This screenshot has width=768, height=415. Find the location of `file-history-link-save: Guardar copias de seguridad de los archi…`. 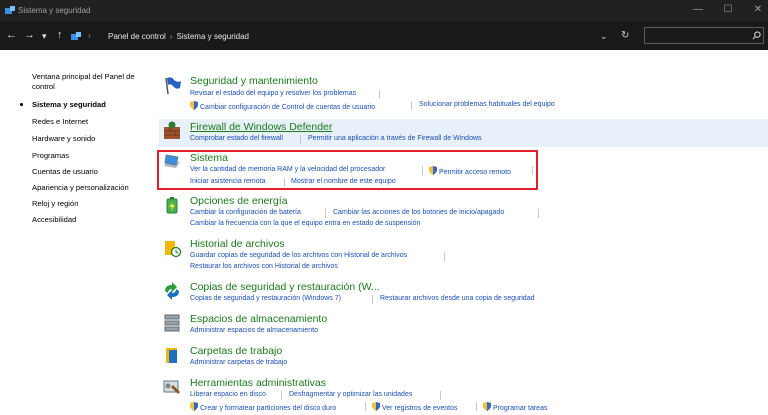

file-history-link-save: Guardar copias de seguridad de los archi… is located at coordinates (298, 255).